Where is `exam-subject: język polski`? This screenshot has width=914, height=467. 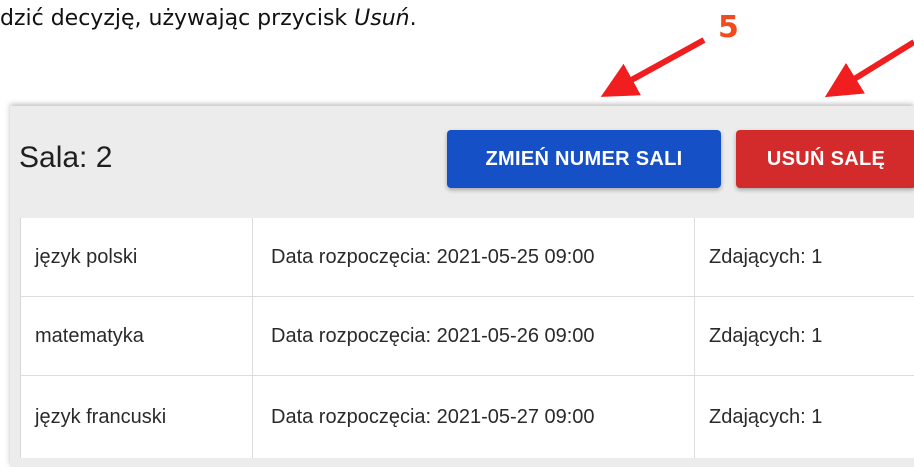 exam-subject: język polski is located at coordinates (137, 257).